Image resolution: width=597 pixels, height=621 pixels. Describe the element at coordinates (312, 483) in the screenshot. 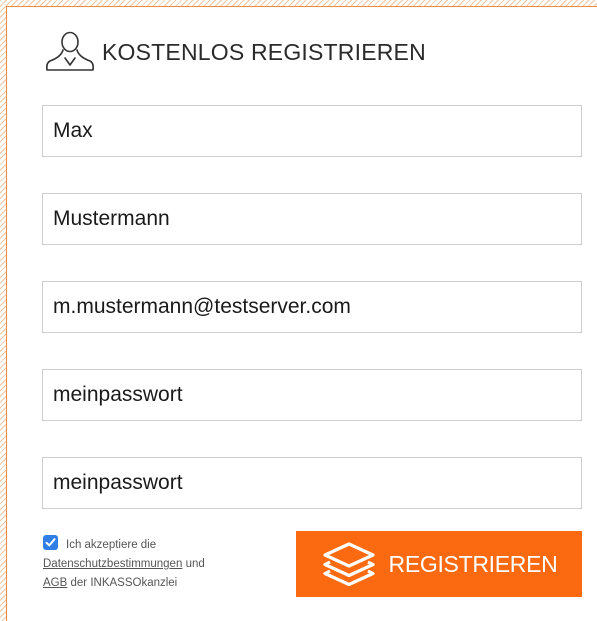

I see `password-confirm-field` at that location.